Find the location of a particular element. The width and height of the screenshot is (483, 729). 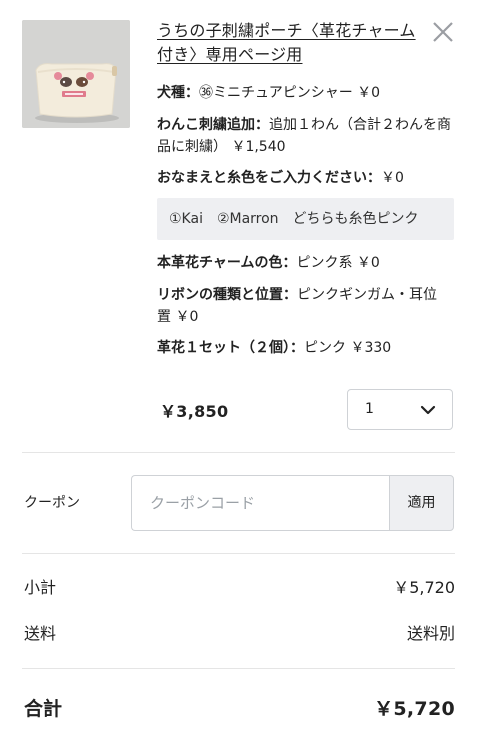

quantity-select: 1 is located at coordinates (400, 409).